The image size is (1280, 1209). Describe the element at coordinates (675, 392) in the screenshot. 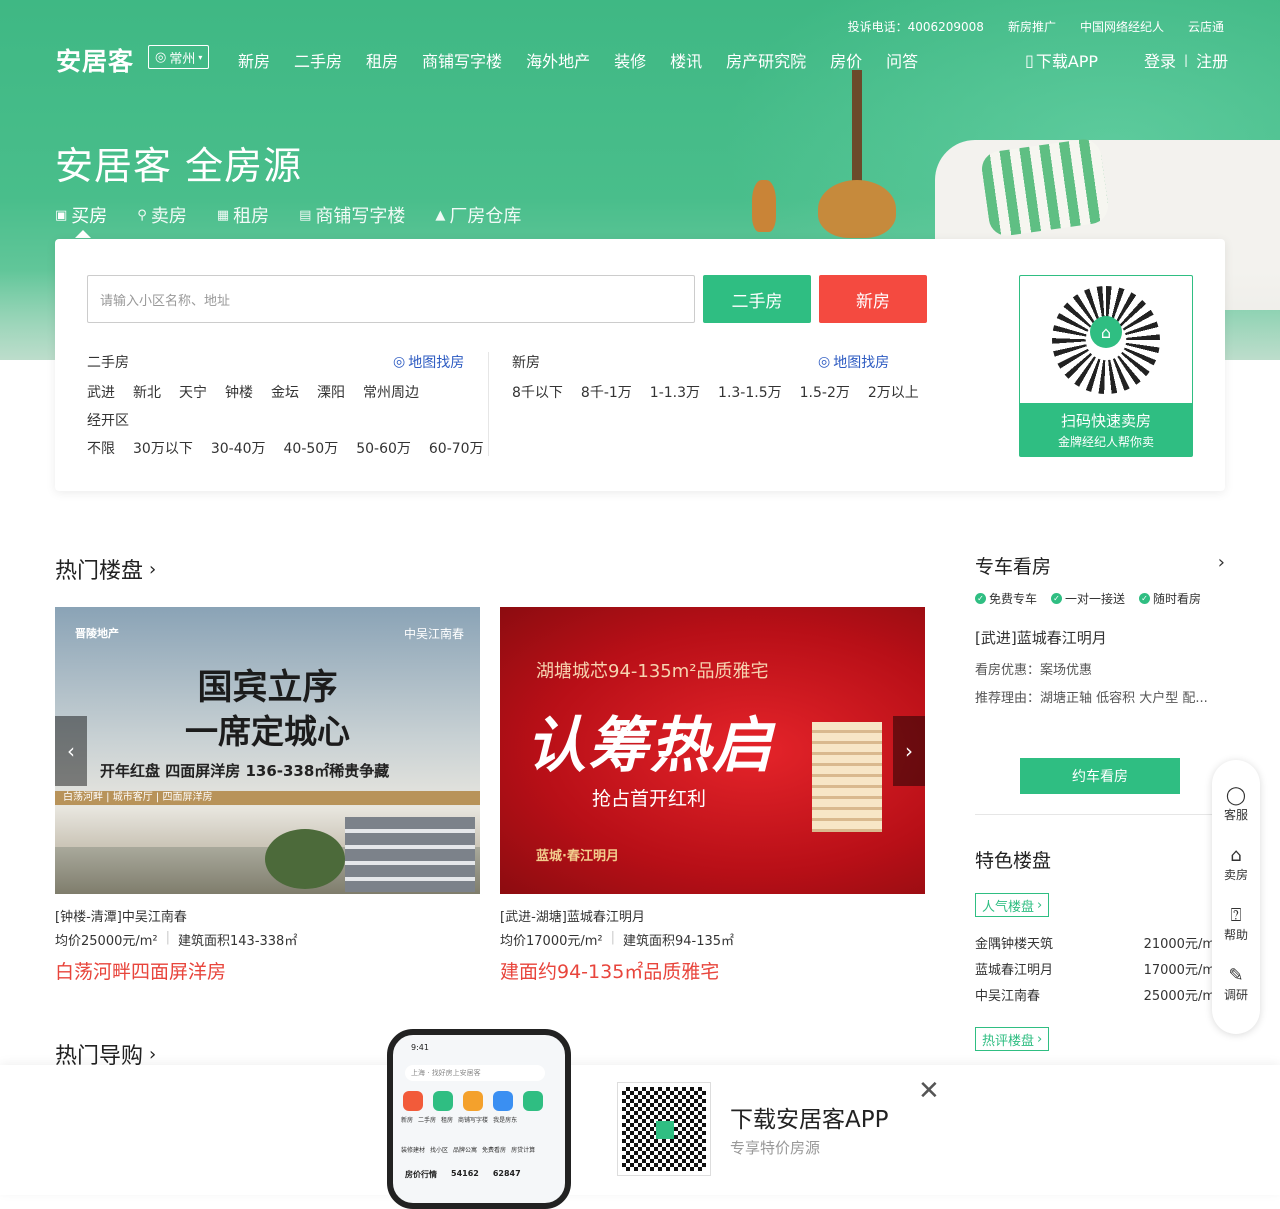

I see `price-link: 1-1.3万` at that location.